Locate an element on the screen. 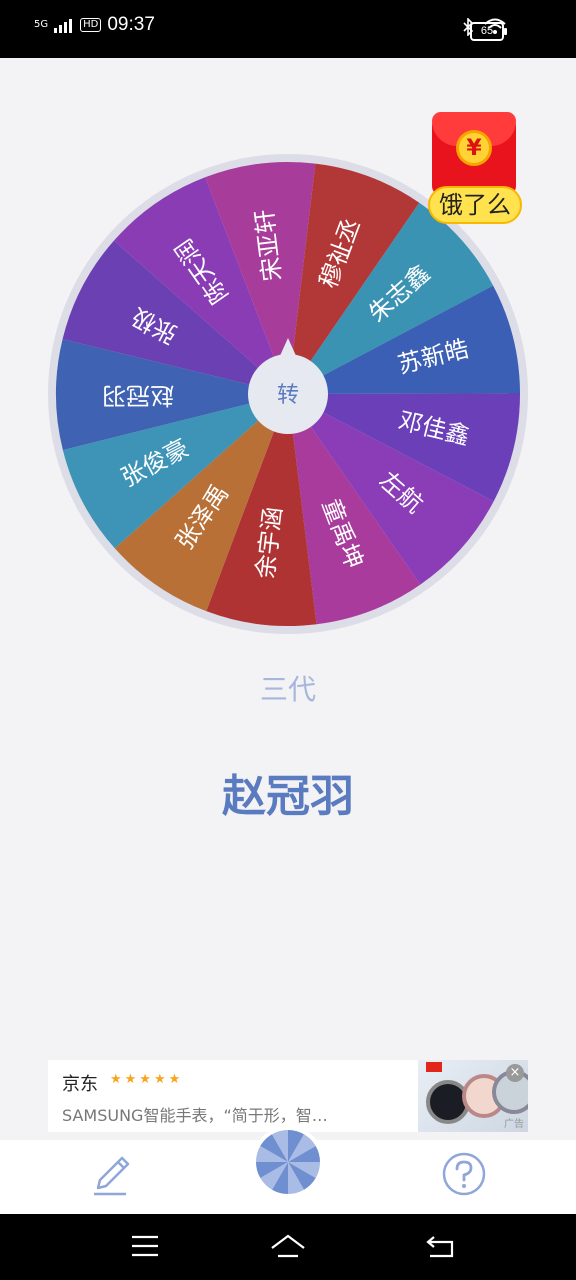  status-left: 5G HD 09:37 is located at coordinates (94, 25).